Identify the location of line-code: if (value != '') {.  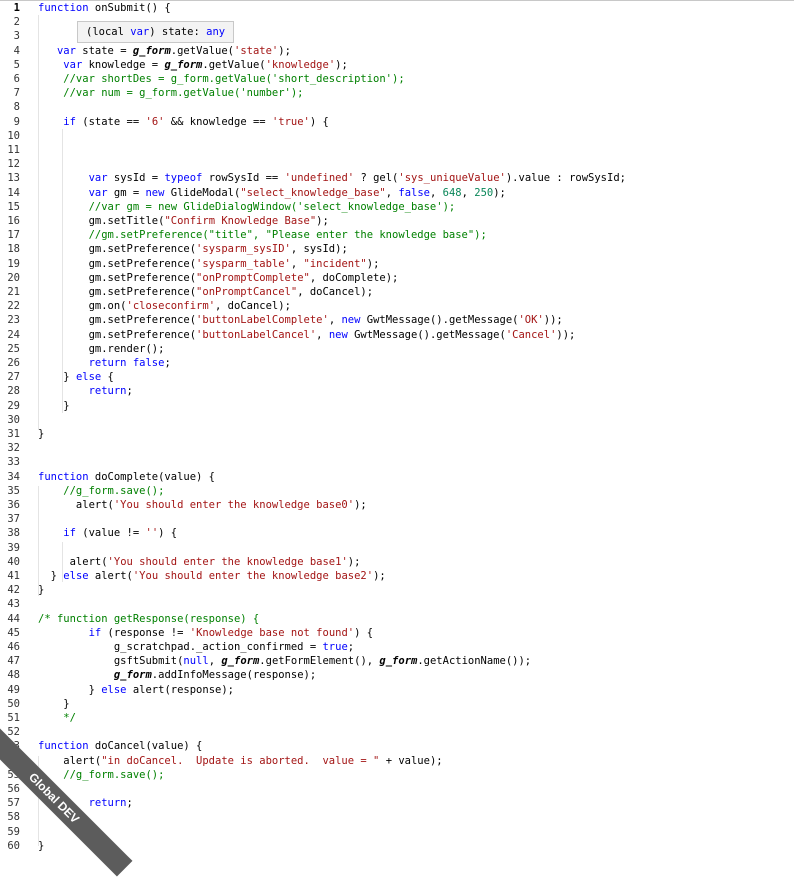
(107, 533).